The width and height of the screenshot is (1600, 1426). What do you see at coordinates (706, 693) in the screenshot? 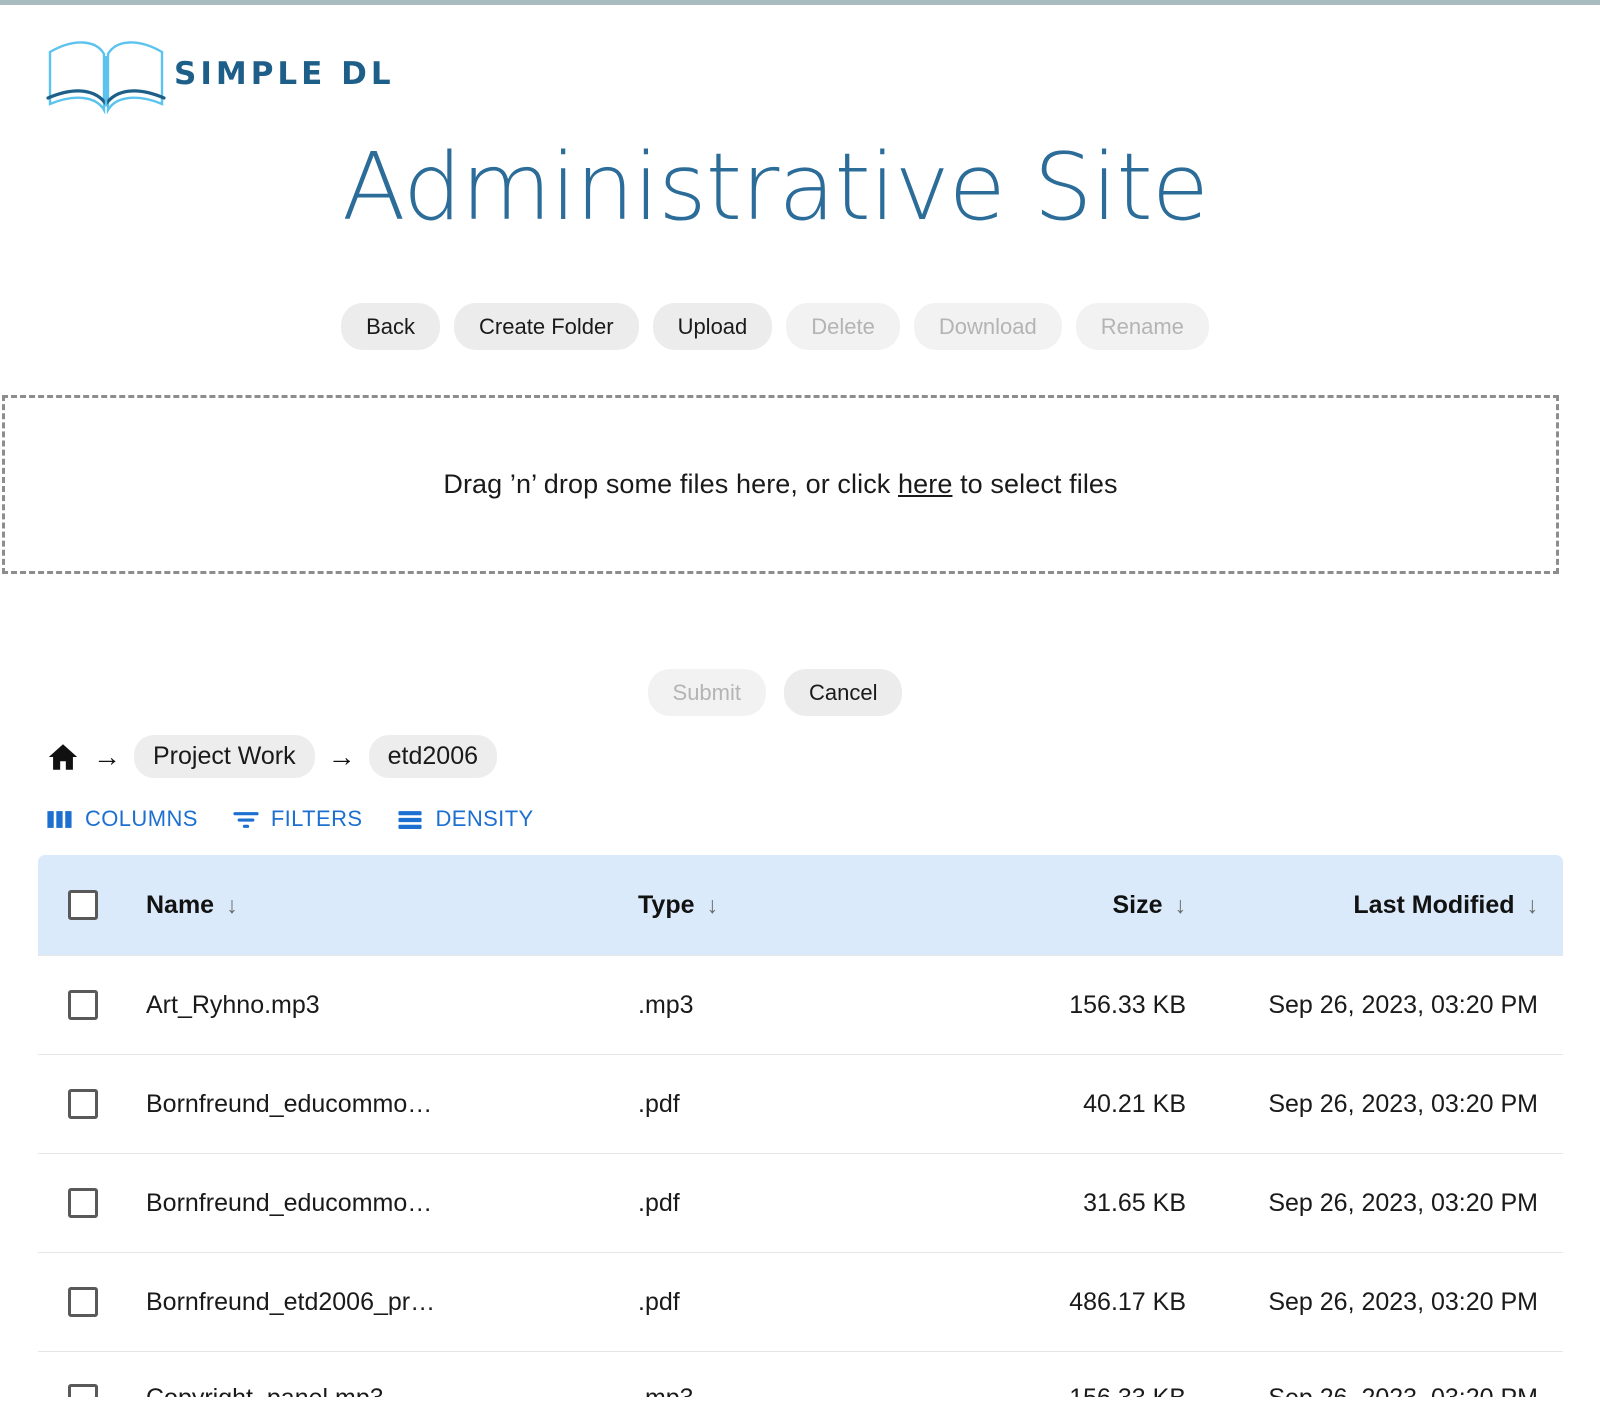
I see `submit-button: Submit` at bounding box center [706, 693].